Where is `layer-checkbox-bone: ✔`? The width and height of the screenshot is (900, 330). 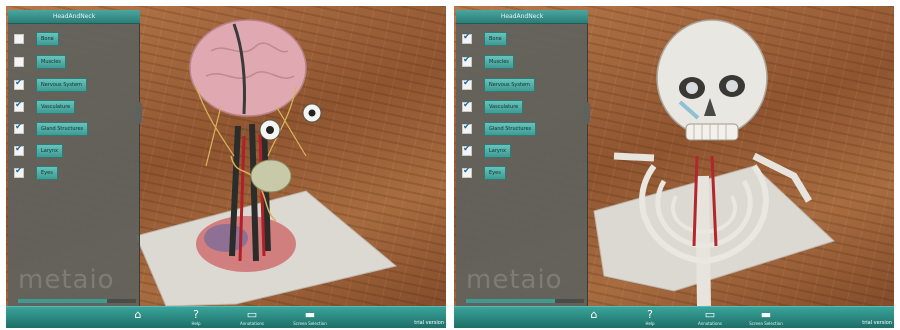
layer-checkbox-bone: ✔ is located at coordinates (467, 38).